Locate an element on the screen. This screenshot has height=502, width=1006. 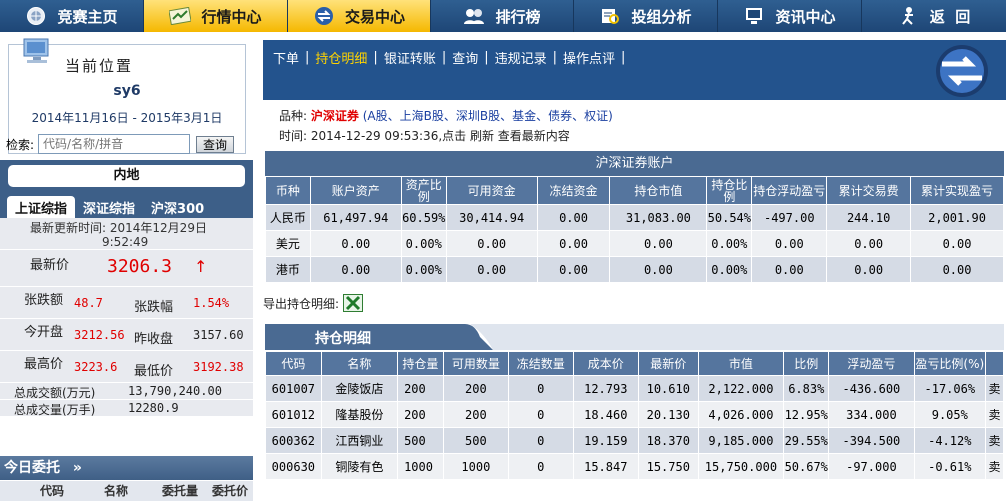
table-cell: 9,185.000 is located at coordinates (741, 440).